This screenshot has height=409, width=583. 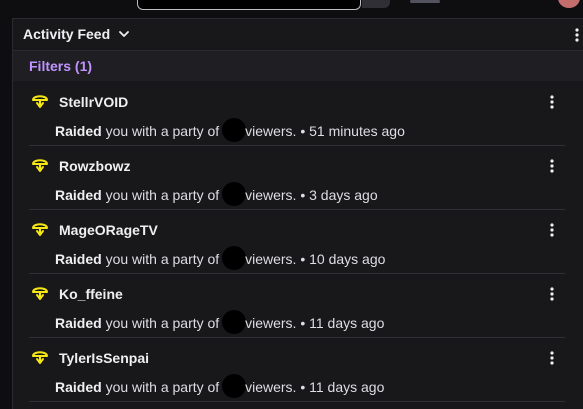 What do you see at coordinates (124, 34) in the screenshot?
I see `chevron-down-icon` at bounding box center [124, 34].